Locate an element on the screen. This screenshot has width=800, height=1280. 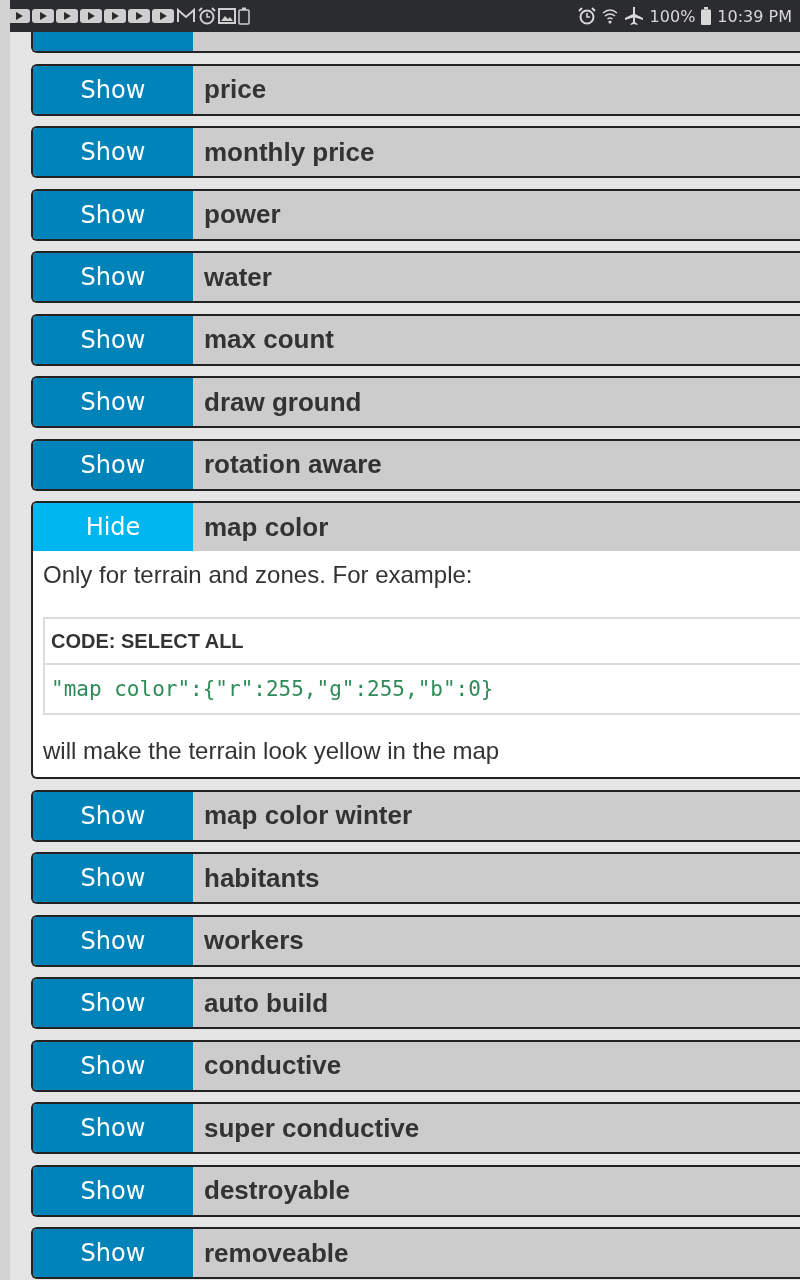
section-title: water is located at coordinates (496, 277).